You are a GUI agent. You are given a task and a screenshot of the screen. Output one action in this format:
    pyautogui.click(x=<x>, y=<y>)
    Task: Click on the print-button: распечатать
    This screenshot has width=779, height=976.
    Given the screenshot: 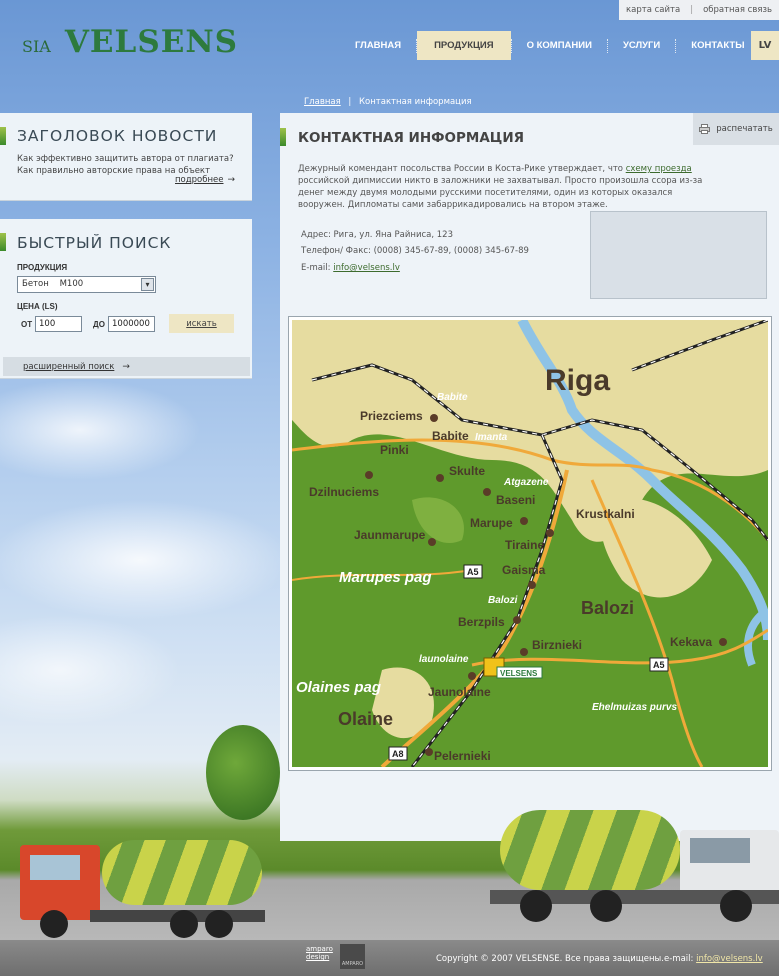 What is the action you would take?
    pyautogui.click(x=736, y=129)
    